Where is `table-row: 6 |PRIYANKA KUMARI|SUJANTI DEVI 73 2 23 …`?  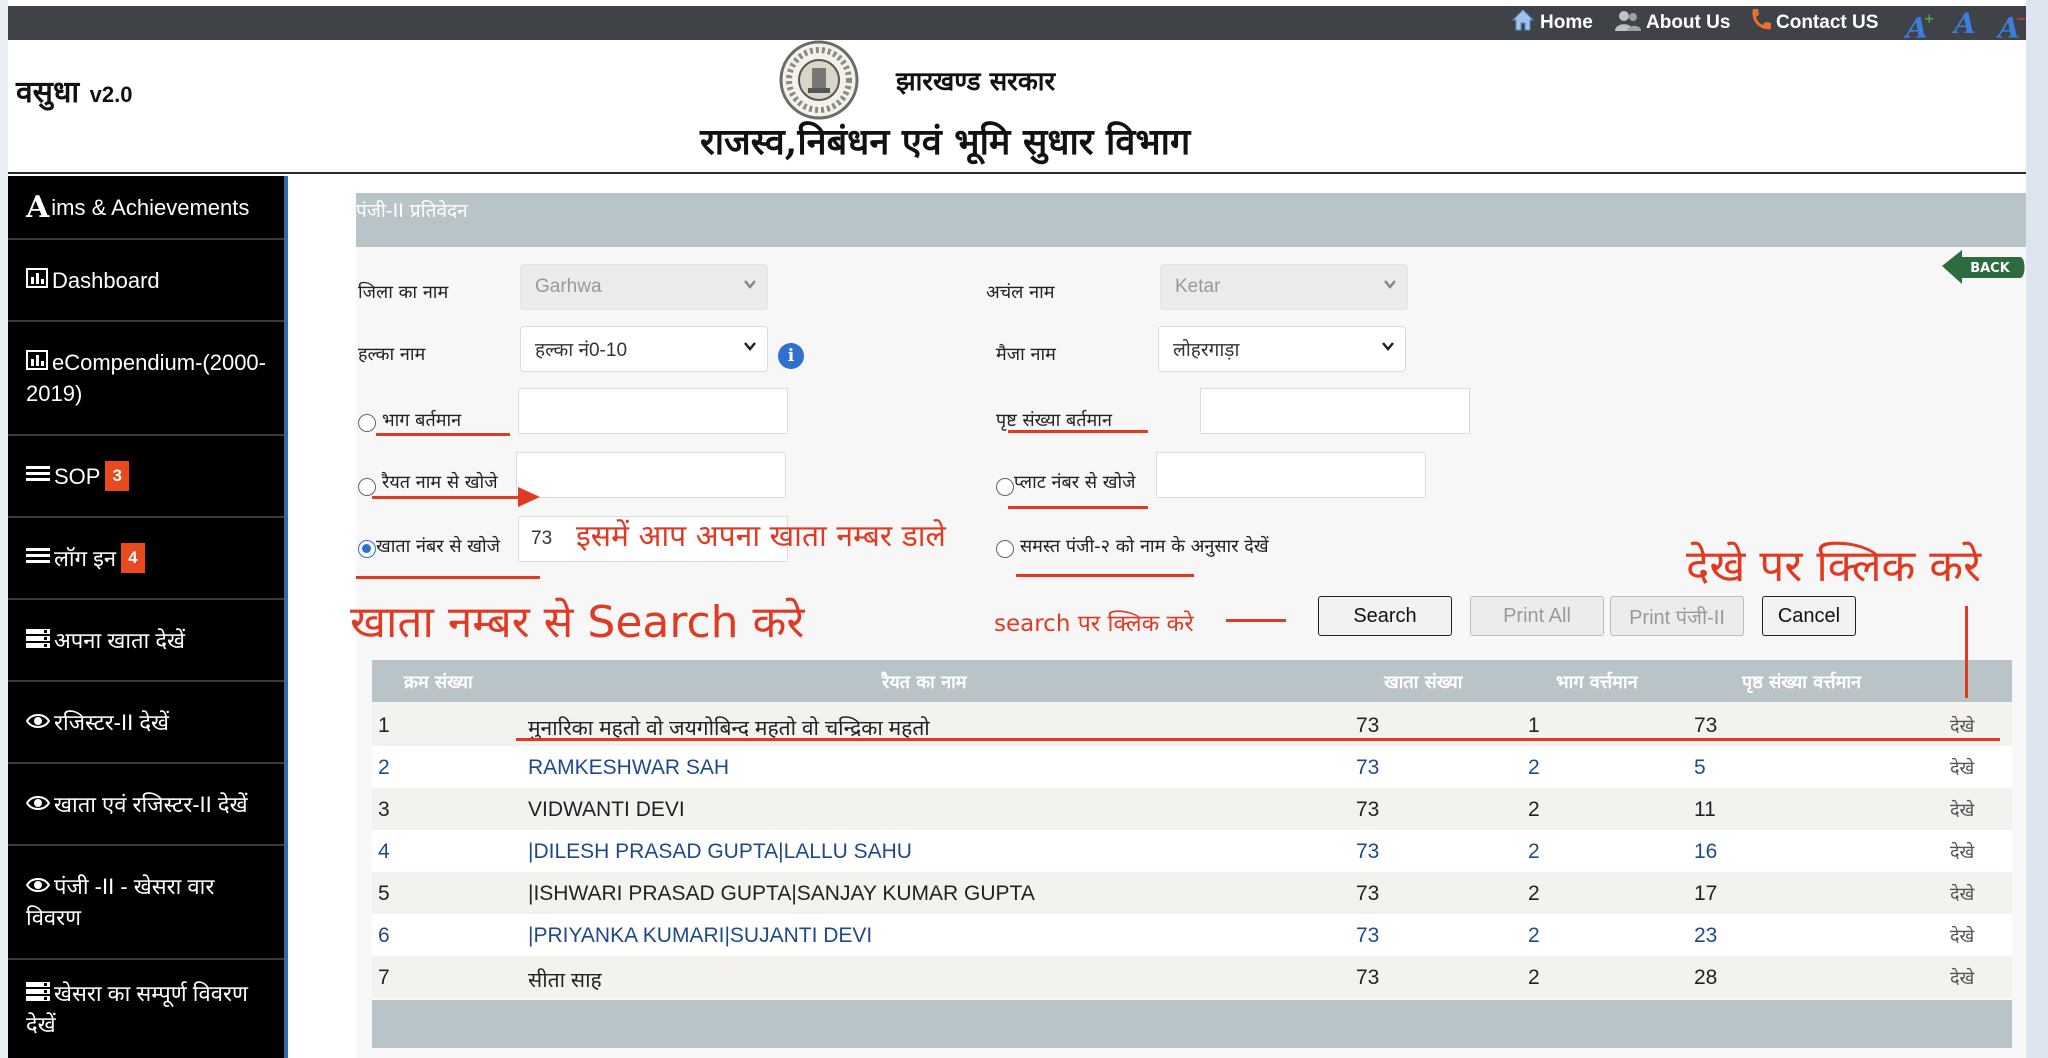 table-row: 6 |PRIYANKA KUMARI|SUJANTI DEVI 73 2 23 … is located at coordinates (1192, 935).